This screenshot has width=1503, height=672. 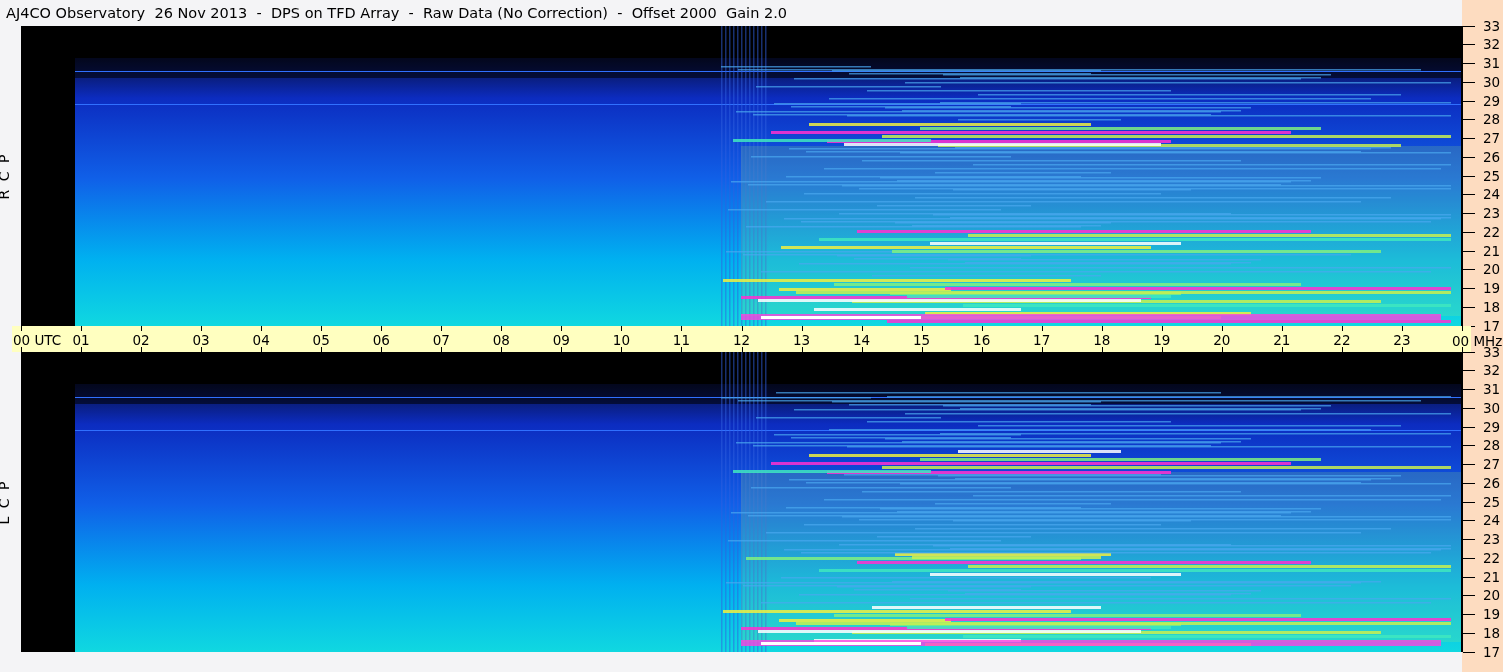 What do you see at coordinates (441, 340) in the screenshot?
I see `time-label: 07` at bounding box center [441, 340].